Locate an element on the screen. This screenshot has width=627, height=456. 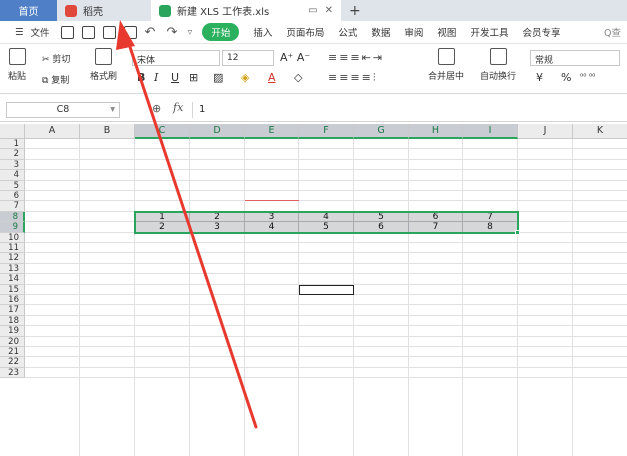
font-name-value: 宋体 is located at coordinates (146, 61).